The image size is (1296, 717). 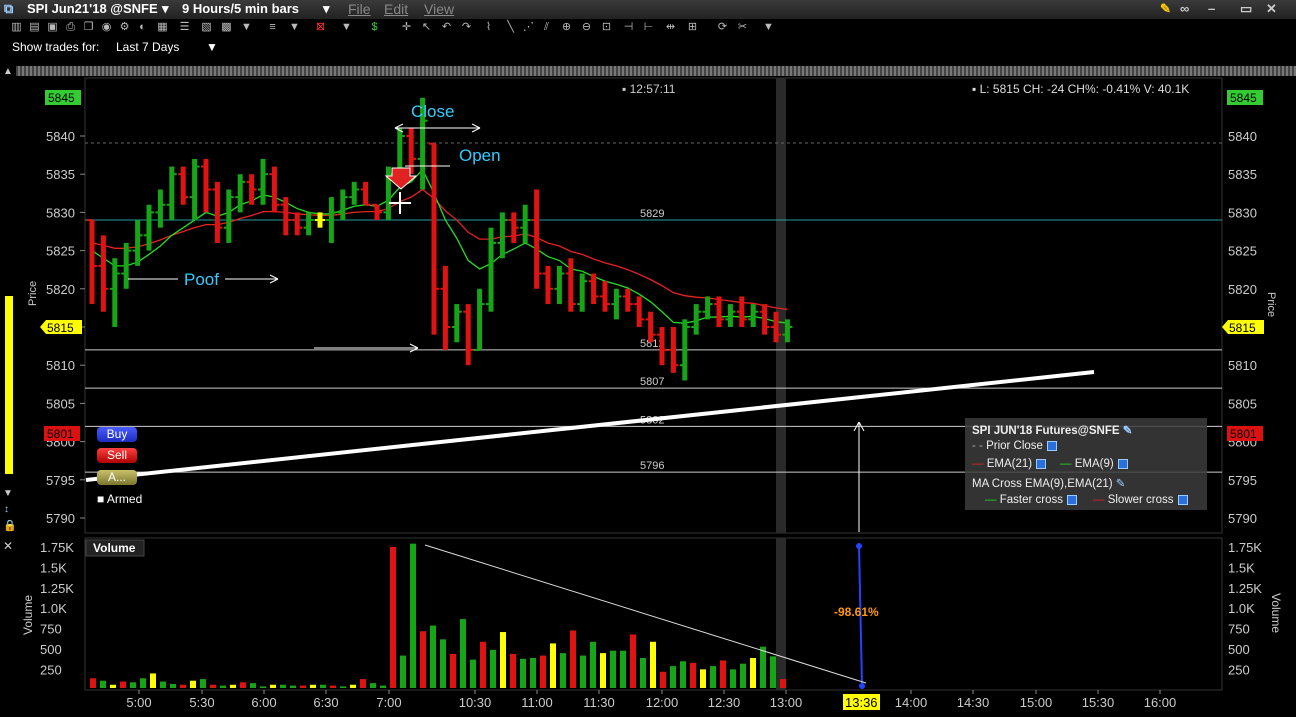 I want to click on price-tick-right: 5790, so click(x=1242, y=518).